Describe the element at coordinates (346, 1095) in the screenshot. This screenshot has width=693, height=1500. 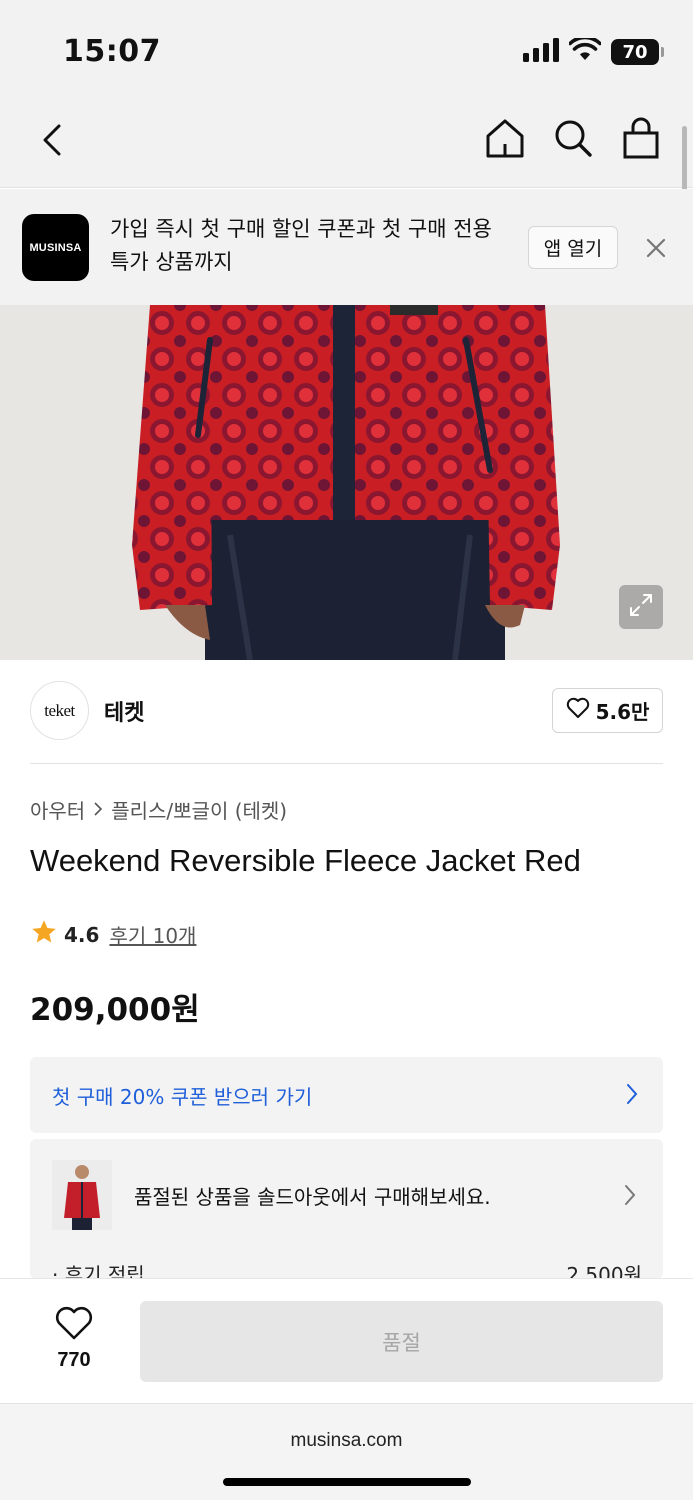
I see `first-purchase-coupon-banner: 첫 구매 20% 쿠폰 받으러 가기` at that location.